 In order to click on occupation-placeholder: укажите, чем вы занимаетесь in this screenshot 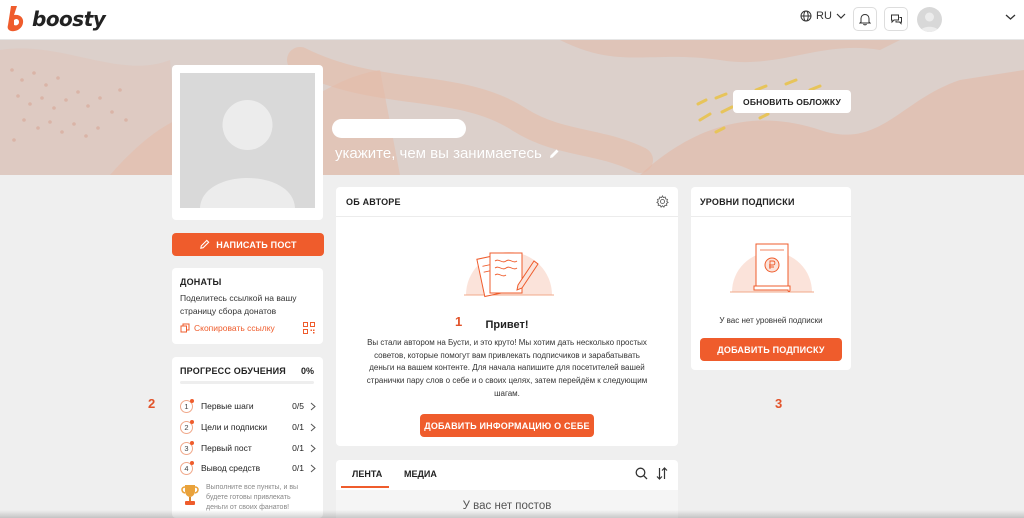, I will do `click(438, 153)`.